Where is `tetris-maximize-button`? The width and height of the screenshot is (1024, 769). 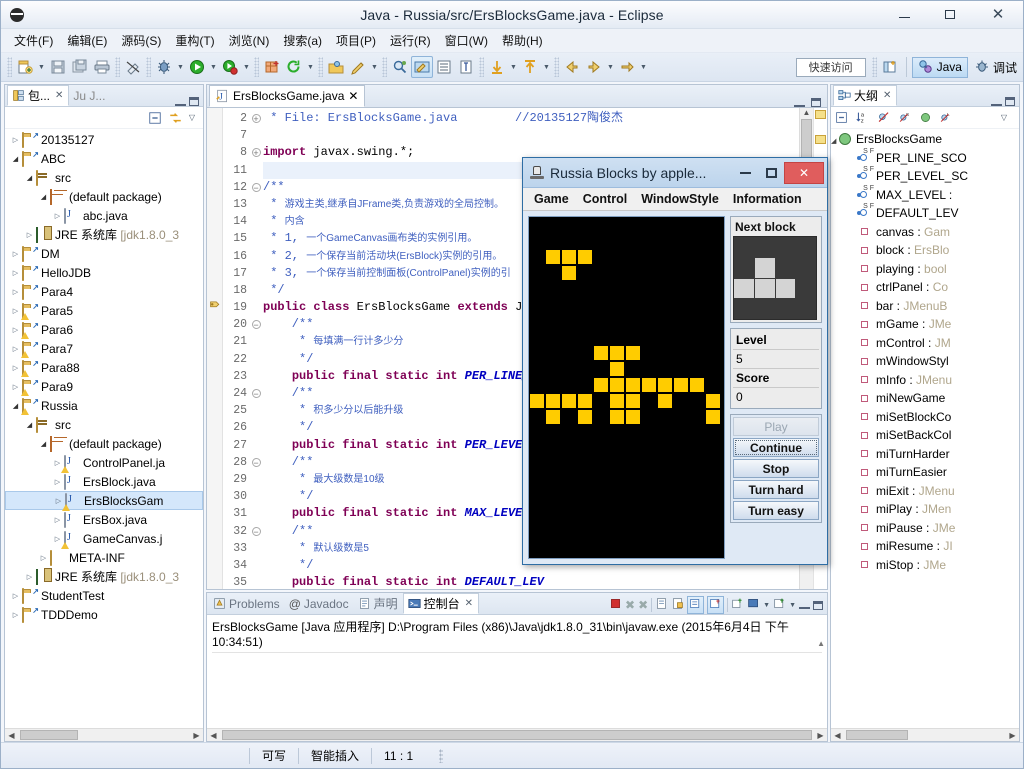 tetris-maximize-button is located at coordinates (771, 173).